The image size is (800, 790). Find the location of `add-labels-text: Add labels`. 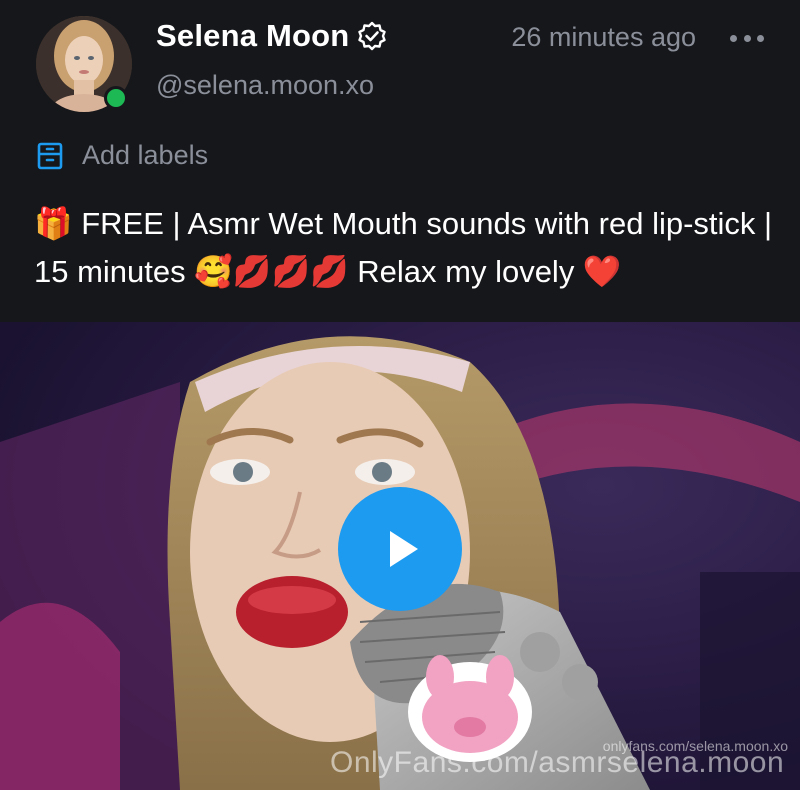

add-labels-text: Add labels is located at coordinates (145, 155).